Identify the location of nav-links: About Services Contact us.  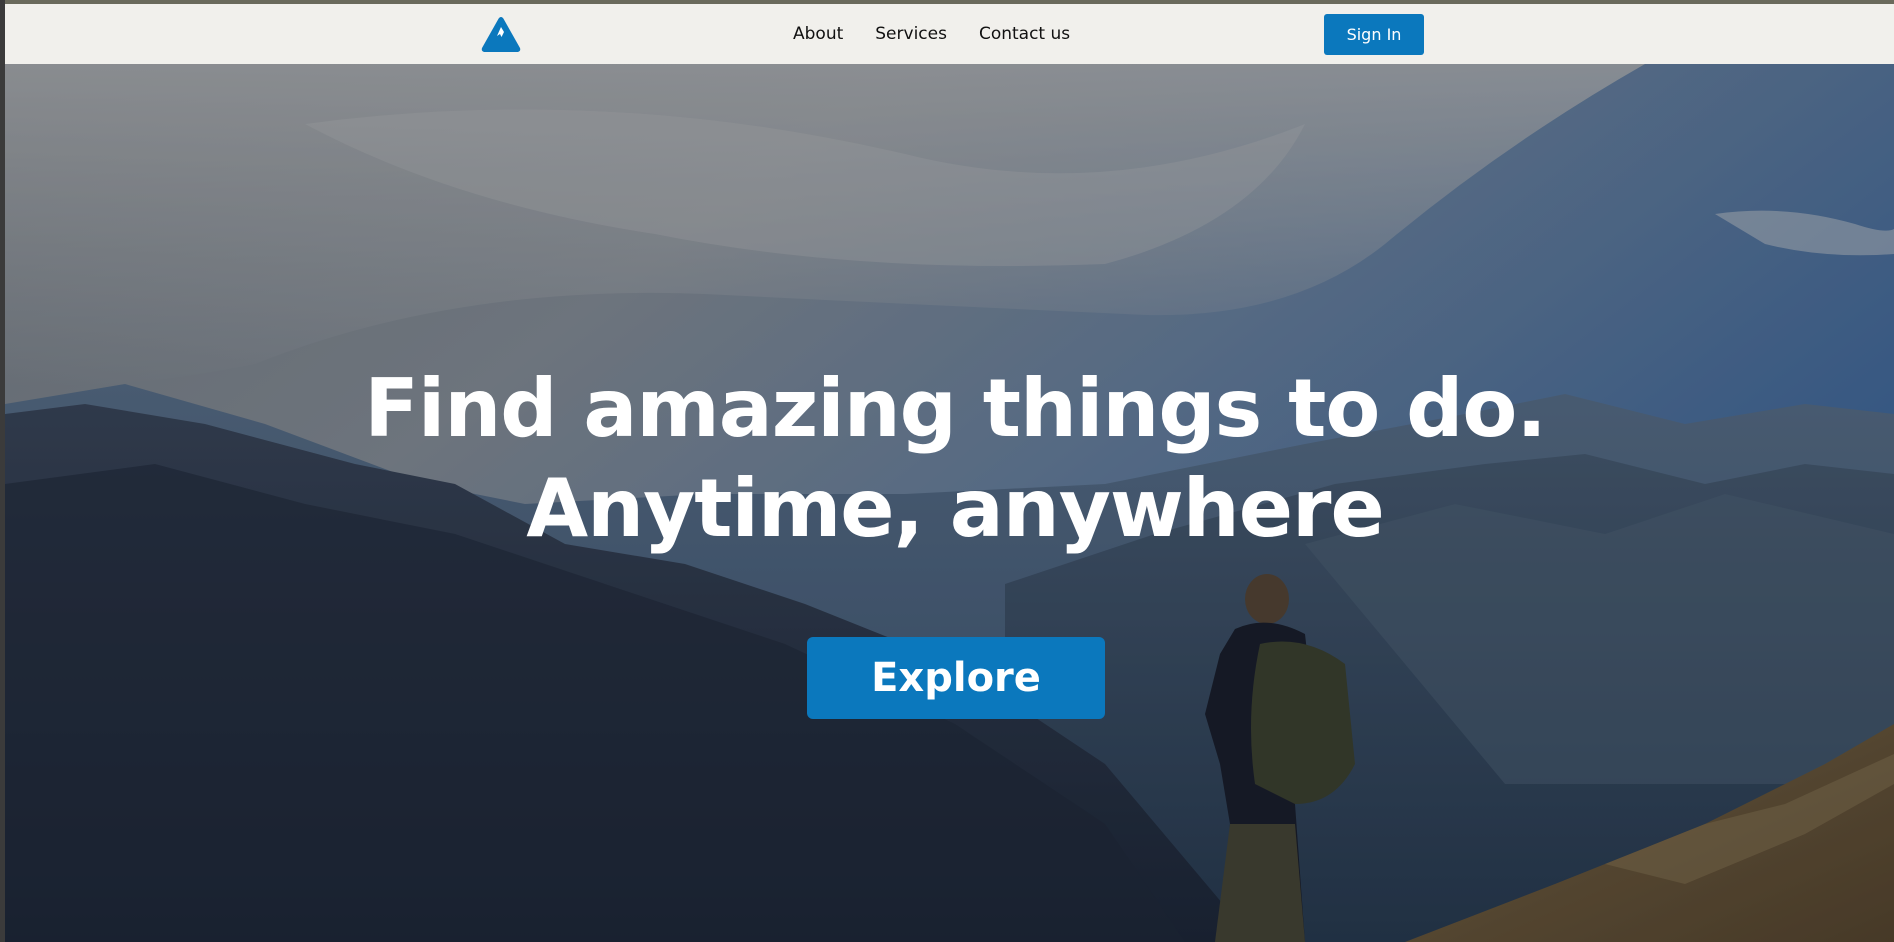
(931, 34).